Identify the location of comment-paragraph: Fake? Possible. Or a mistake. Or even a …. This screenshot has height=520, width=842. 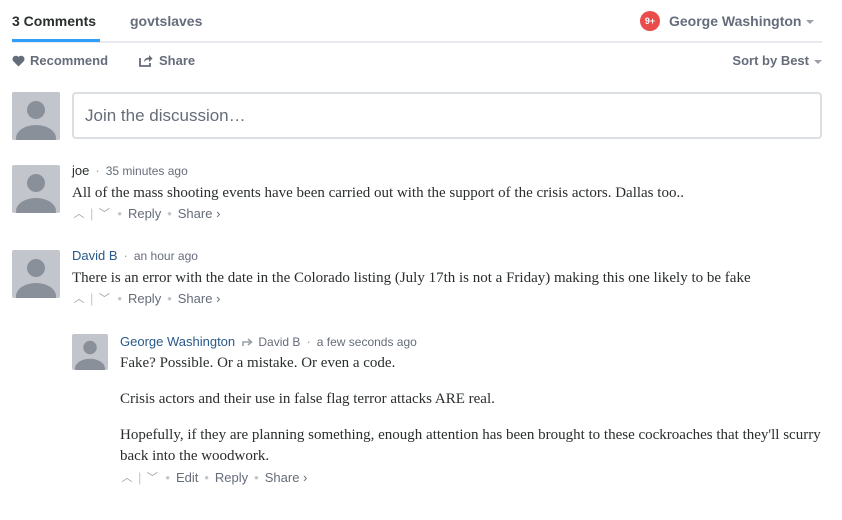
(258, 363).